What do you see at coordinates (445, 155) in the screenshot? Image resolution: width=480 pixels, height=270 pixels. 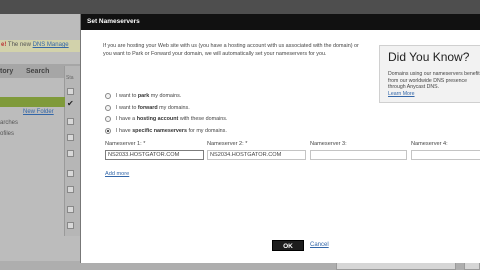 I see `nameserver-4-input` at bounding box center [445, 155].